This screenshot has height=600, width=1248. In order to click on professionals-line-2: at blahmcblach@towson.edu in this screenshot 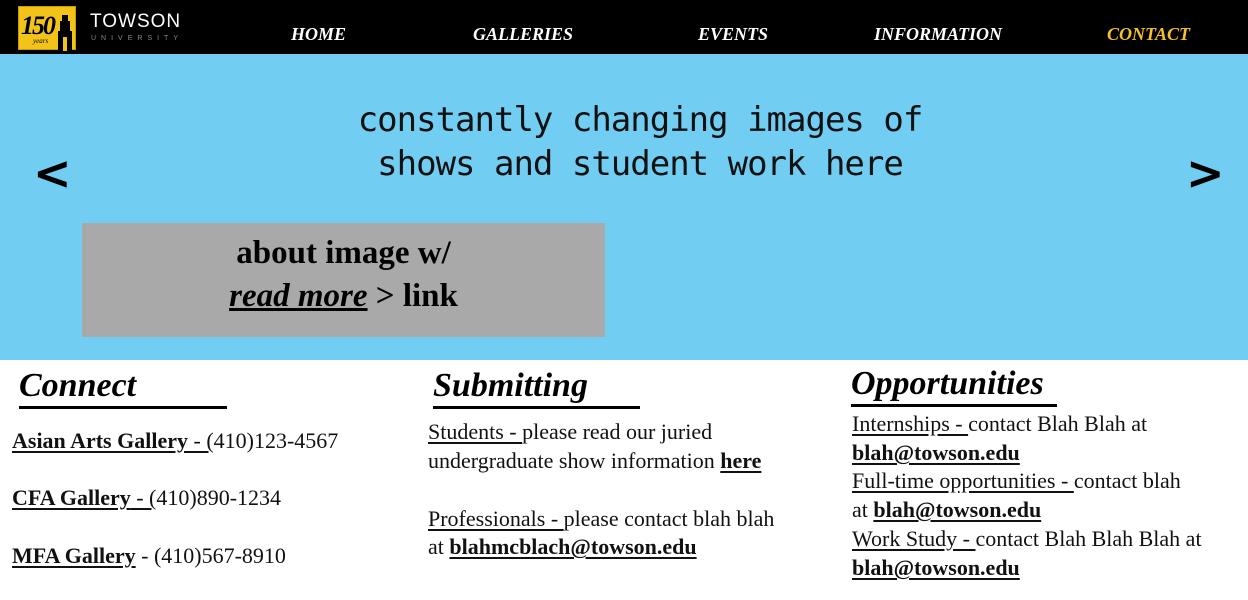, I will do `click(562, 547)`.